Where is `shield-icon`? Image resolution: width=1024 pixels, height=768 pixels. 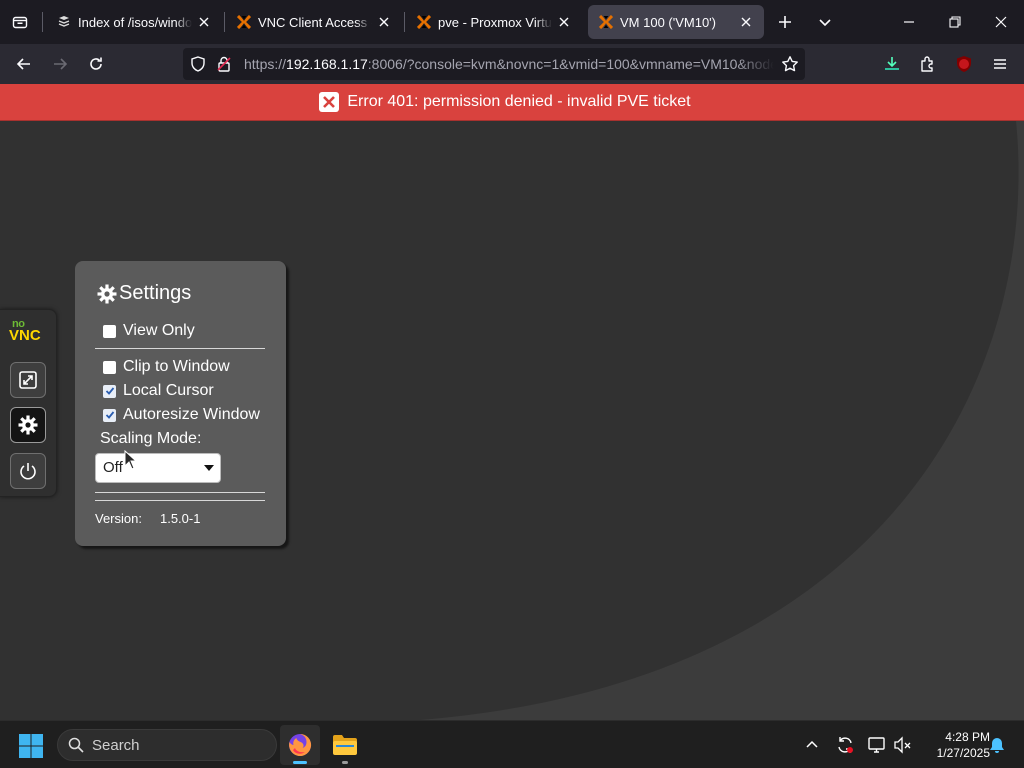
shield-icon is located at coordinates (198, 66).